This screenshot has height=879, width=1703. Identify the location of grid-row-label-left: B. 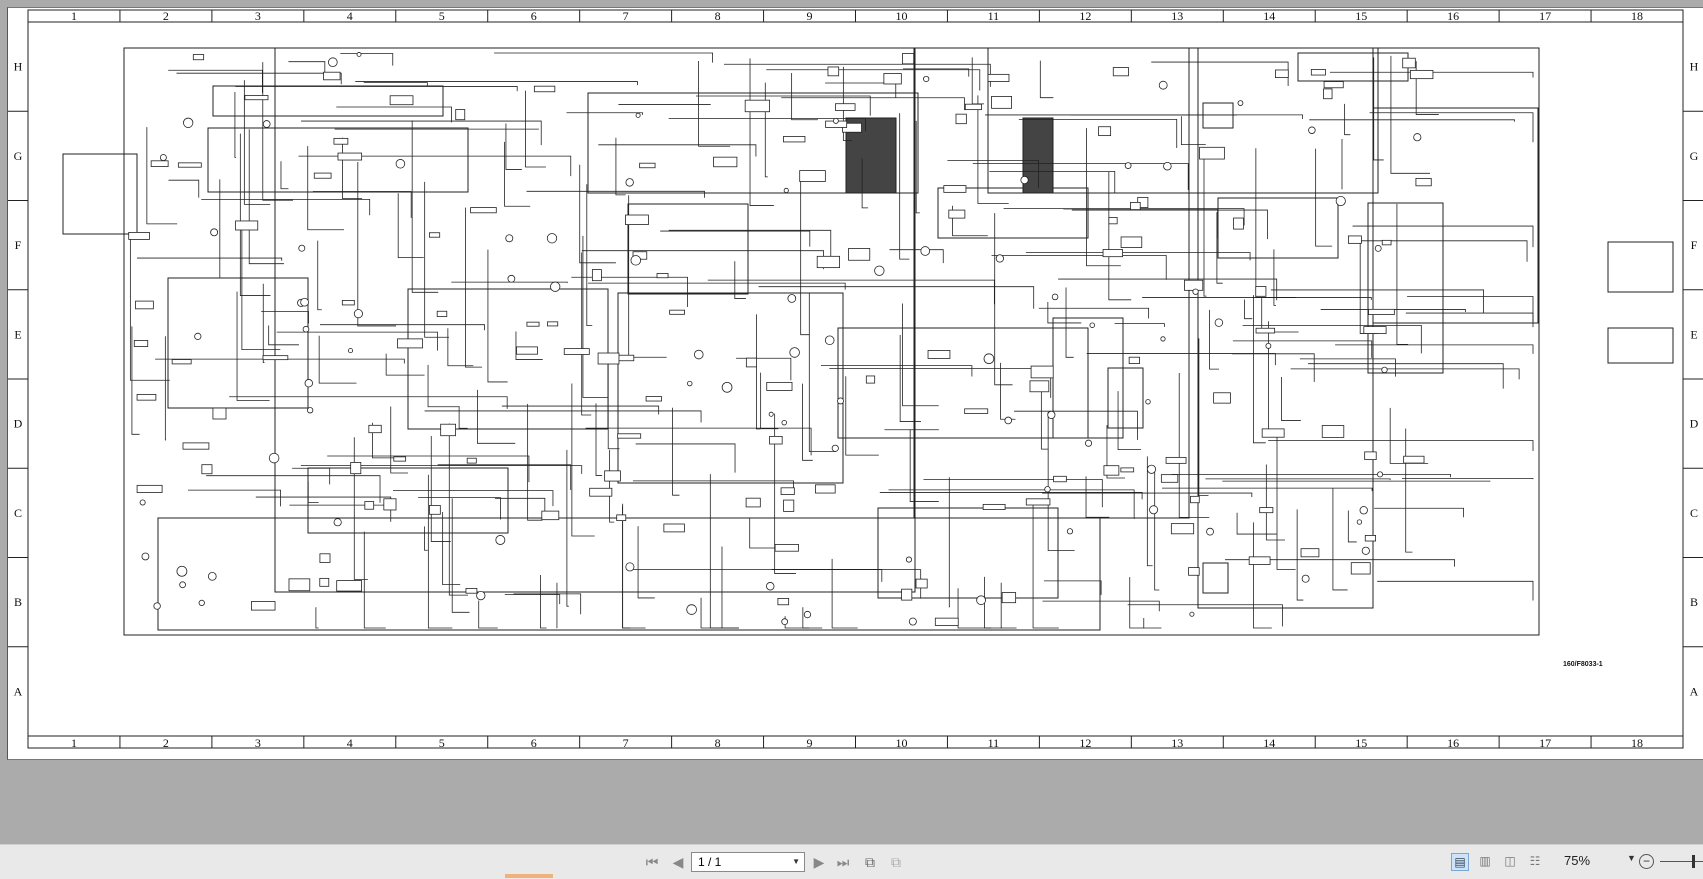
(18, 602).